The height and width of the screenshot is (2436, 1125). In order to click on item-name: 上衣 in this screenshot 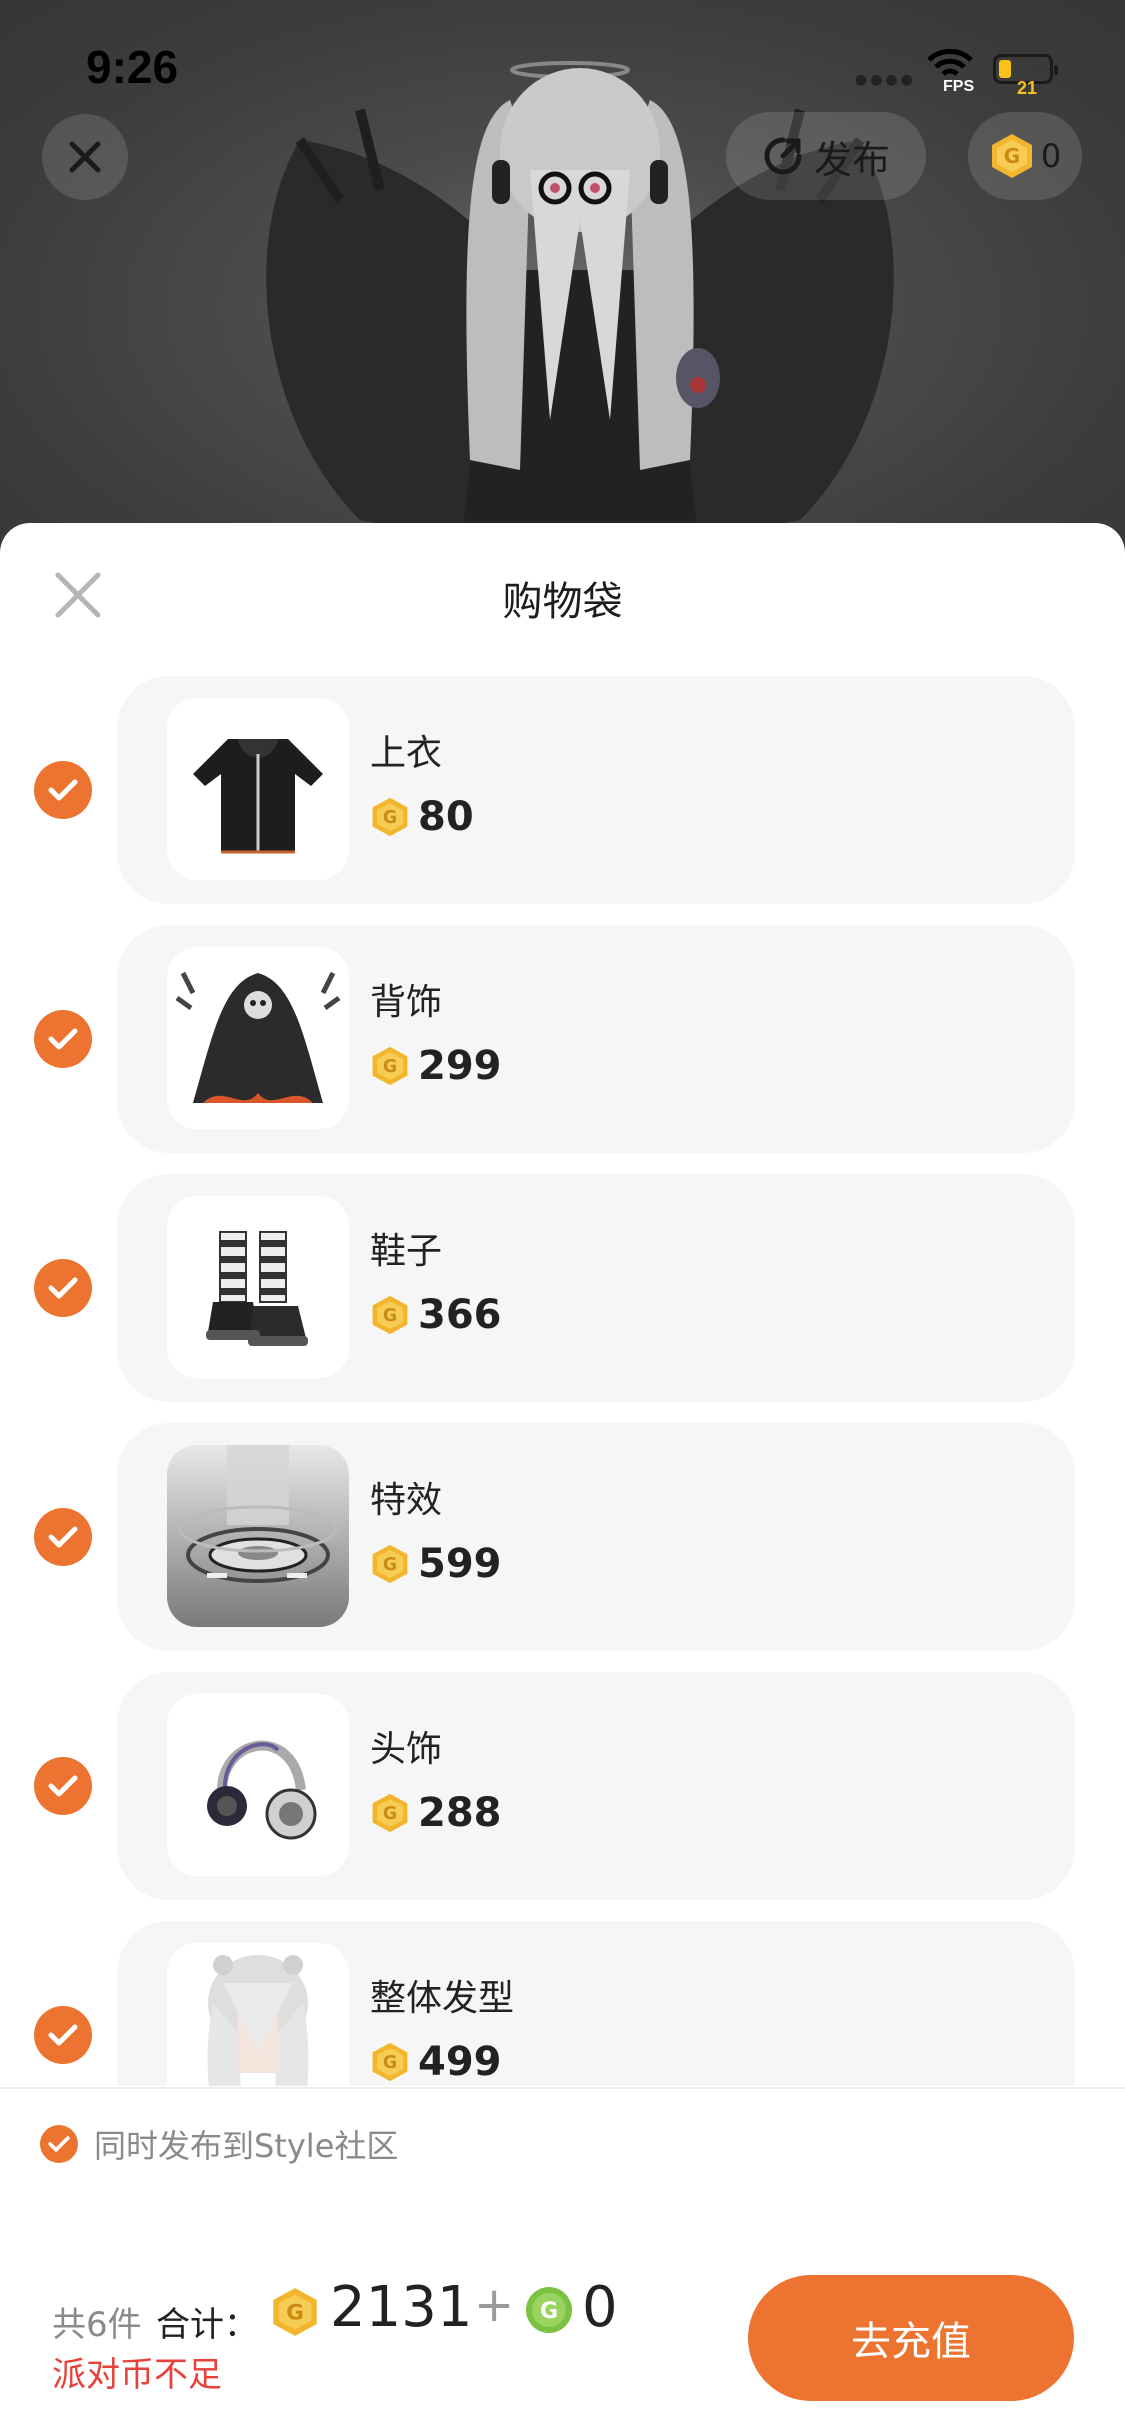, I will do `click(406, 753)`.